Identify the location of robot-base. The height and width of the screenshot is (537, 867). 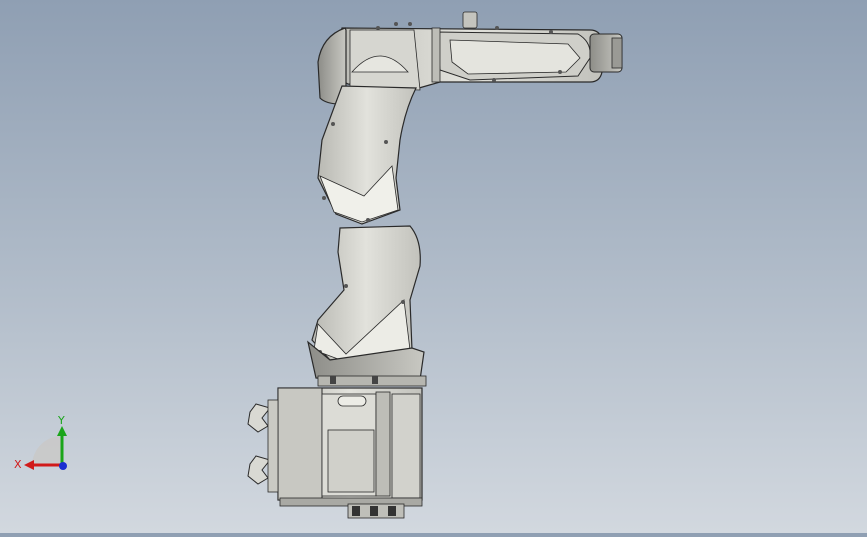
(335, 453).